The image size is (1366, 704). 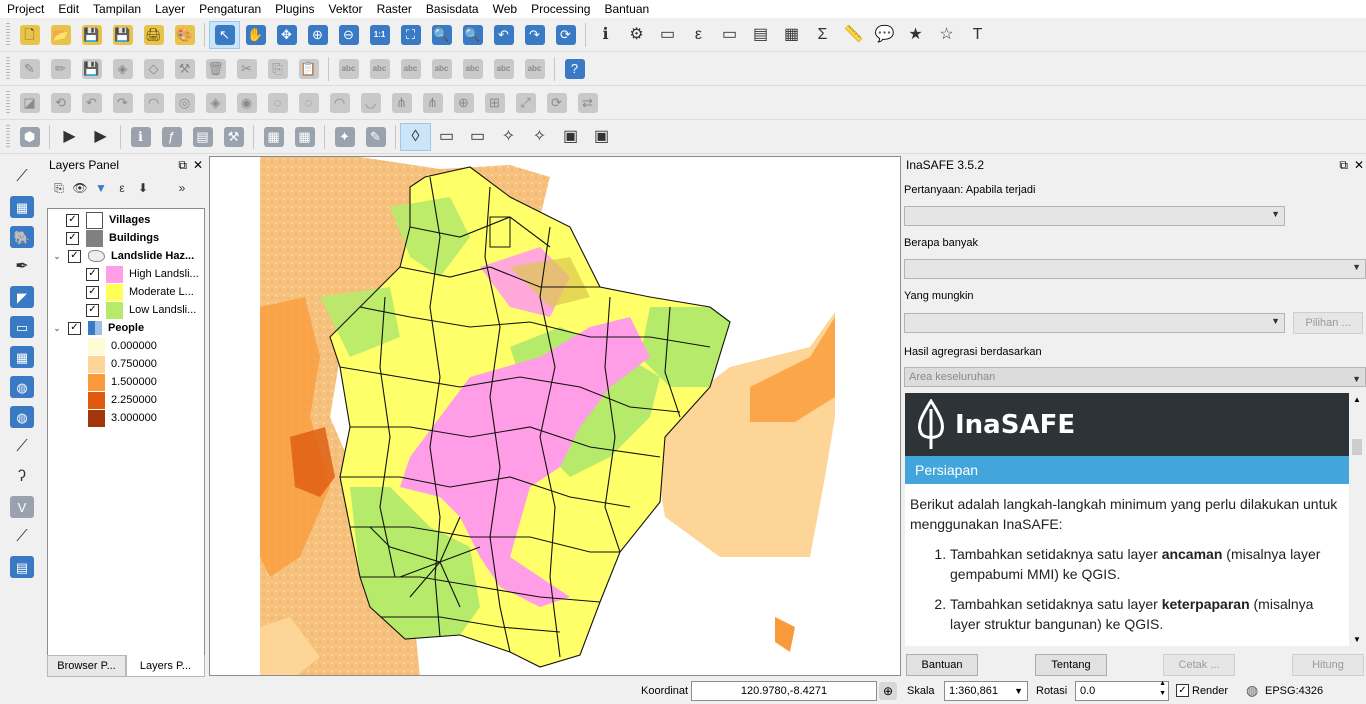 What do you see at coordinates (379, 69) in the screenshot?
I see `label-pin-button: abc` at bounding box center [379, 69].